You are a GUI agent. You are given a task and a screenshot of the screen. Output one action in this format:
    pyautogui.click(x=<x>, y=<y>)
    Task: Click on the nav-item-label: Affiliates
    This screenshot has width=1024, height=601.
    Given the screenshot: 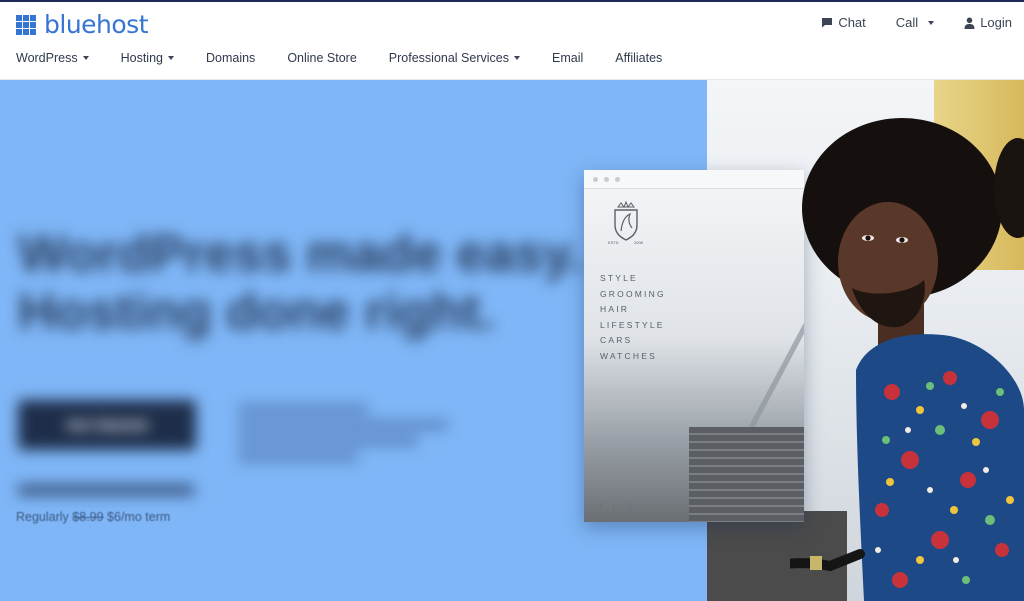 What is the action you would take?
    pyautogui.click(x=639, y=58)
    